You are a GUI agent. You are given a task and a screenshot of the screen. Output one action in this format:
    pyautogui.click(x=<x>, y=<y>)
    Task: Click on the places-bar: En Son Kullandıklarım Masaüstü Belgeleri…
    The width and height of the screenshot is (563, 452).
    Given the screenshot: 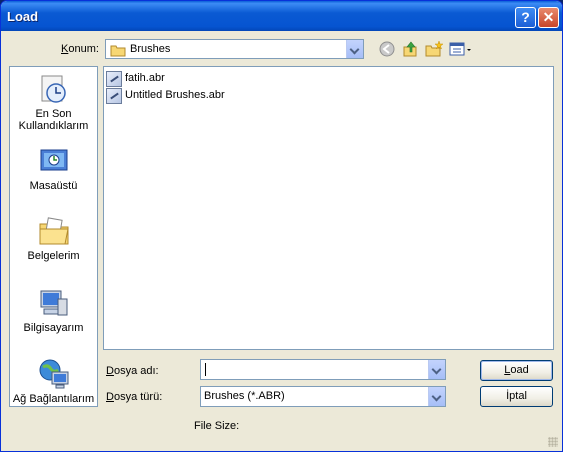 What is the action you would take?
    pyautogui.click(x=53, y=236)
    